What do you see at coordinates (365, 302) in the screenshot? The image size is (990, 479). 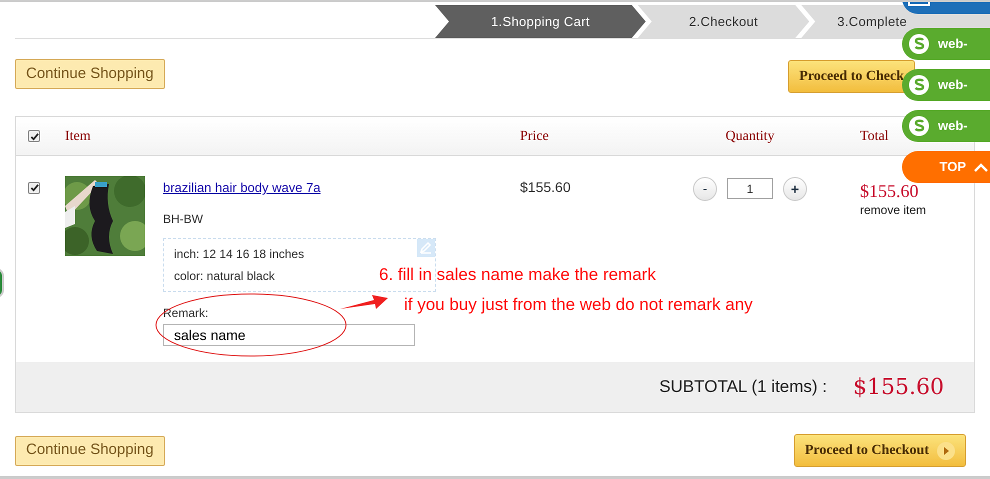 I see `annotation-arrow` at bounding box center [365, 302].